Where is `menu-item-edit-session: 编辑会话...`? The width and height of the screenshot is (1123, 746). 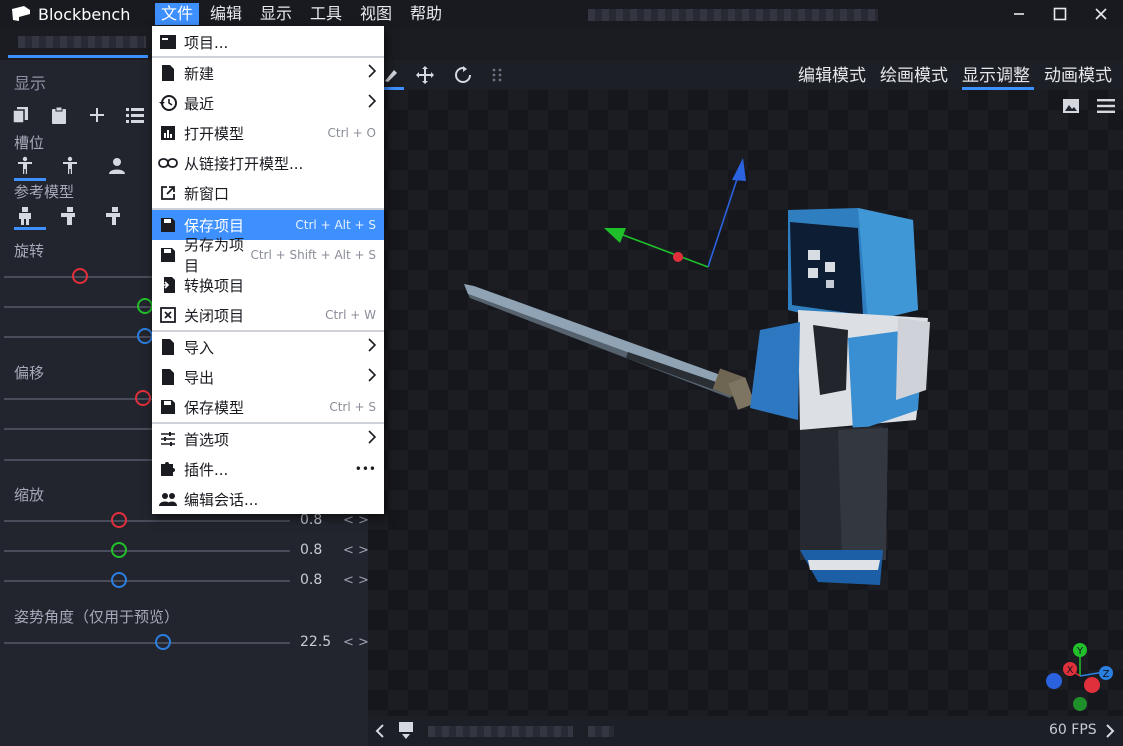
menu-item-edit-session: 编辑会话... is located at coordinates (268, 499).